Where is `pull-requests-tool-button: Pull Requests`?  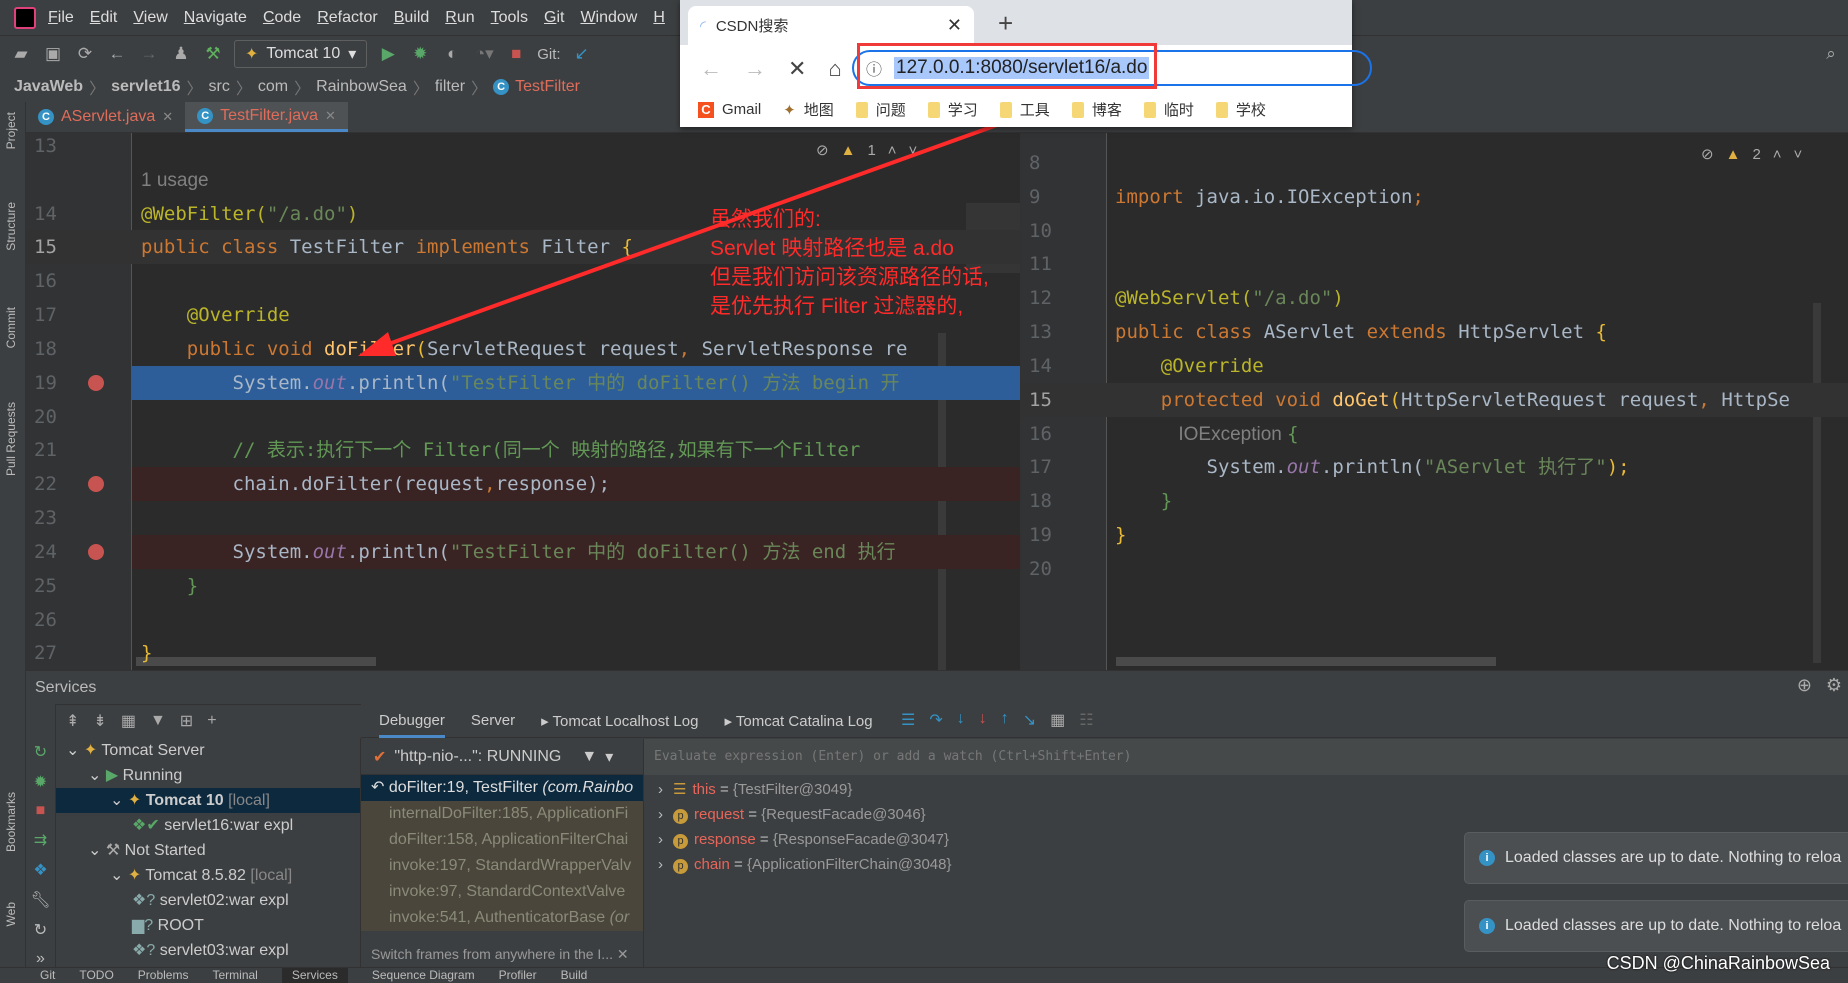
pull-requests-tool-button: Pull Requests is located at coordinates (11, 439).